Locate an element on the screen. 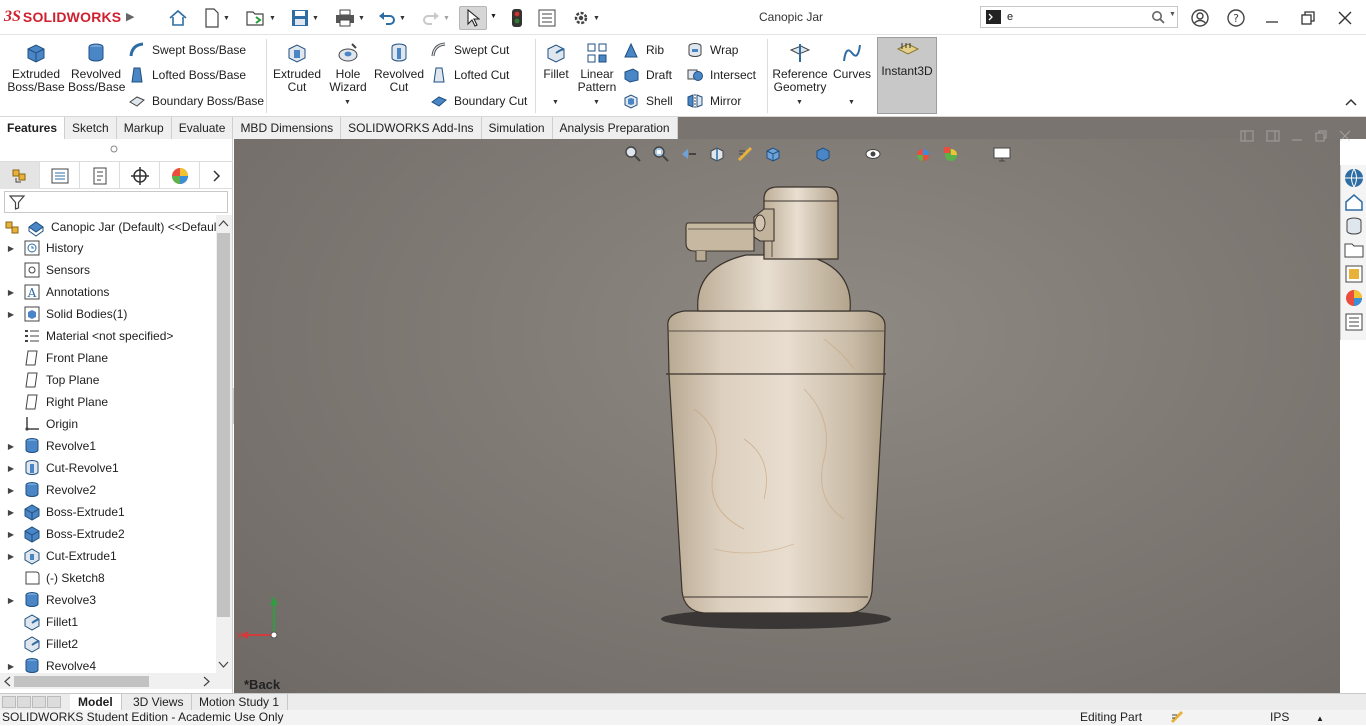  lofted-cut-button: Lofted Cut is located at coordinates (469, 75).